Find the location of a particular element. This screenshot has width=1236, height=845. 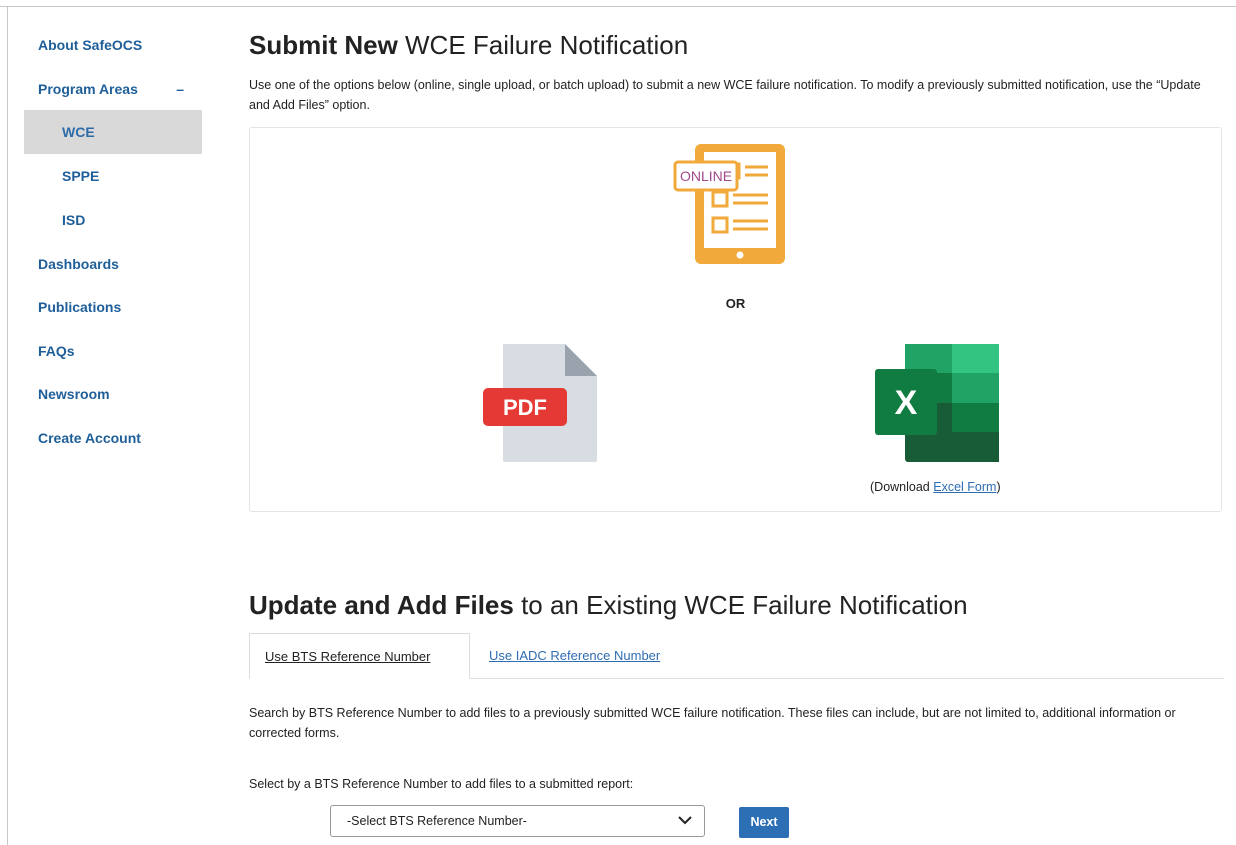

sidebar-item-label: ISD is located at coordinates (74, 220).